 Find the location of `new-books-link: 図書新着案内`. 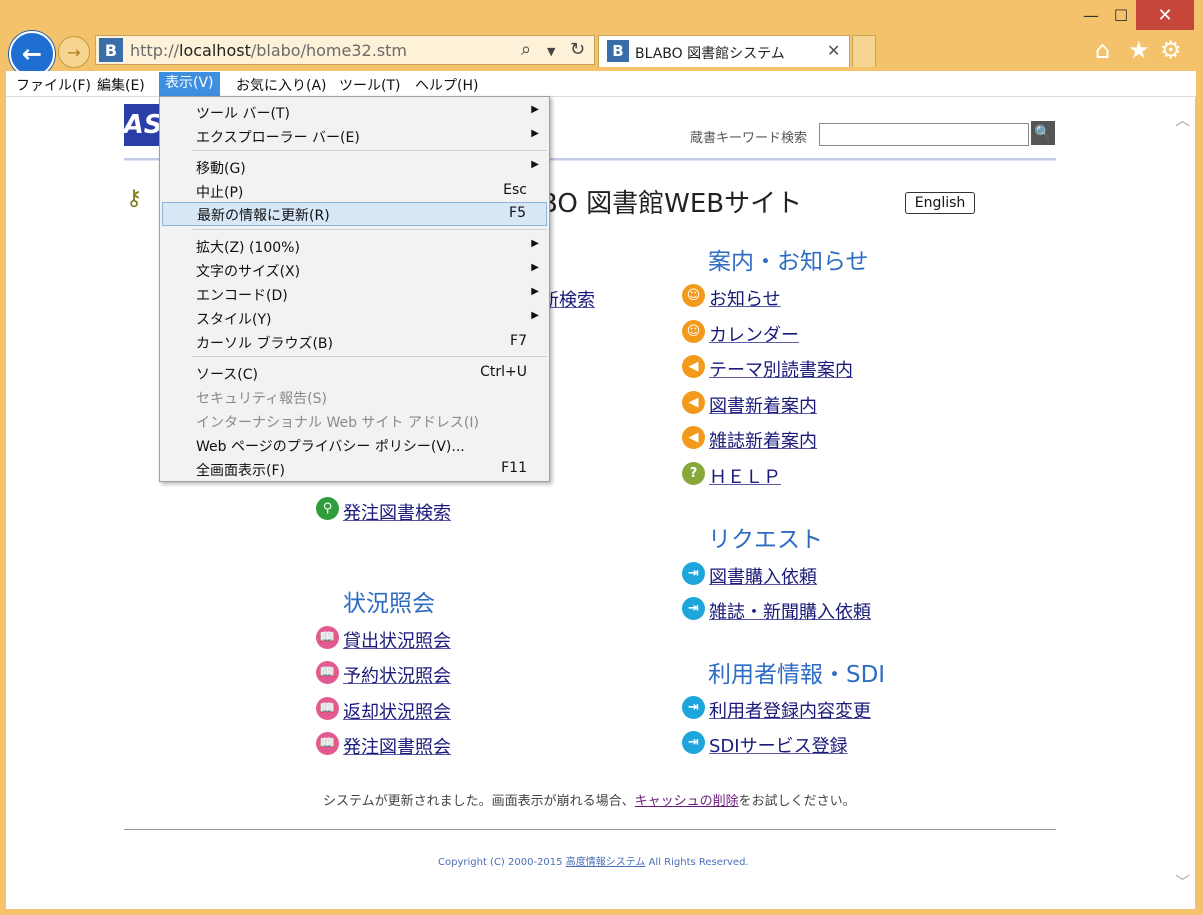

new-books-link: 図書新着案内 is located at coordinates (763, 405).